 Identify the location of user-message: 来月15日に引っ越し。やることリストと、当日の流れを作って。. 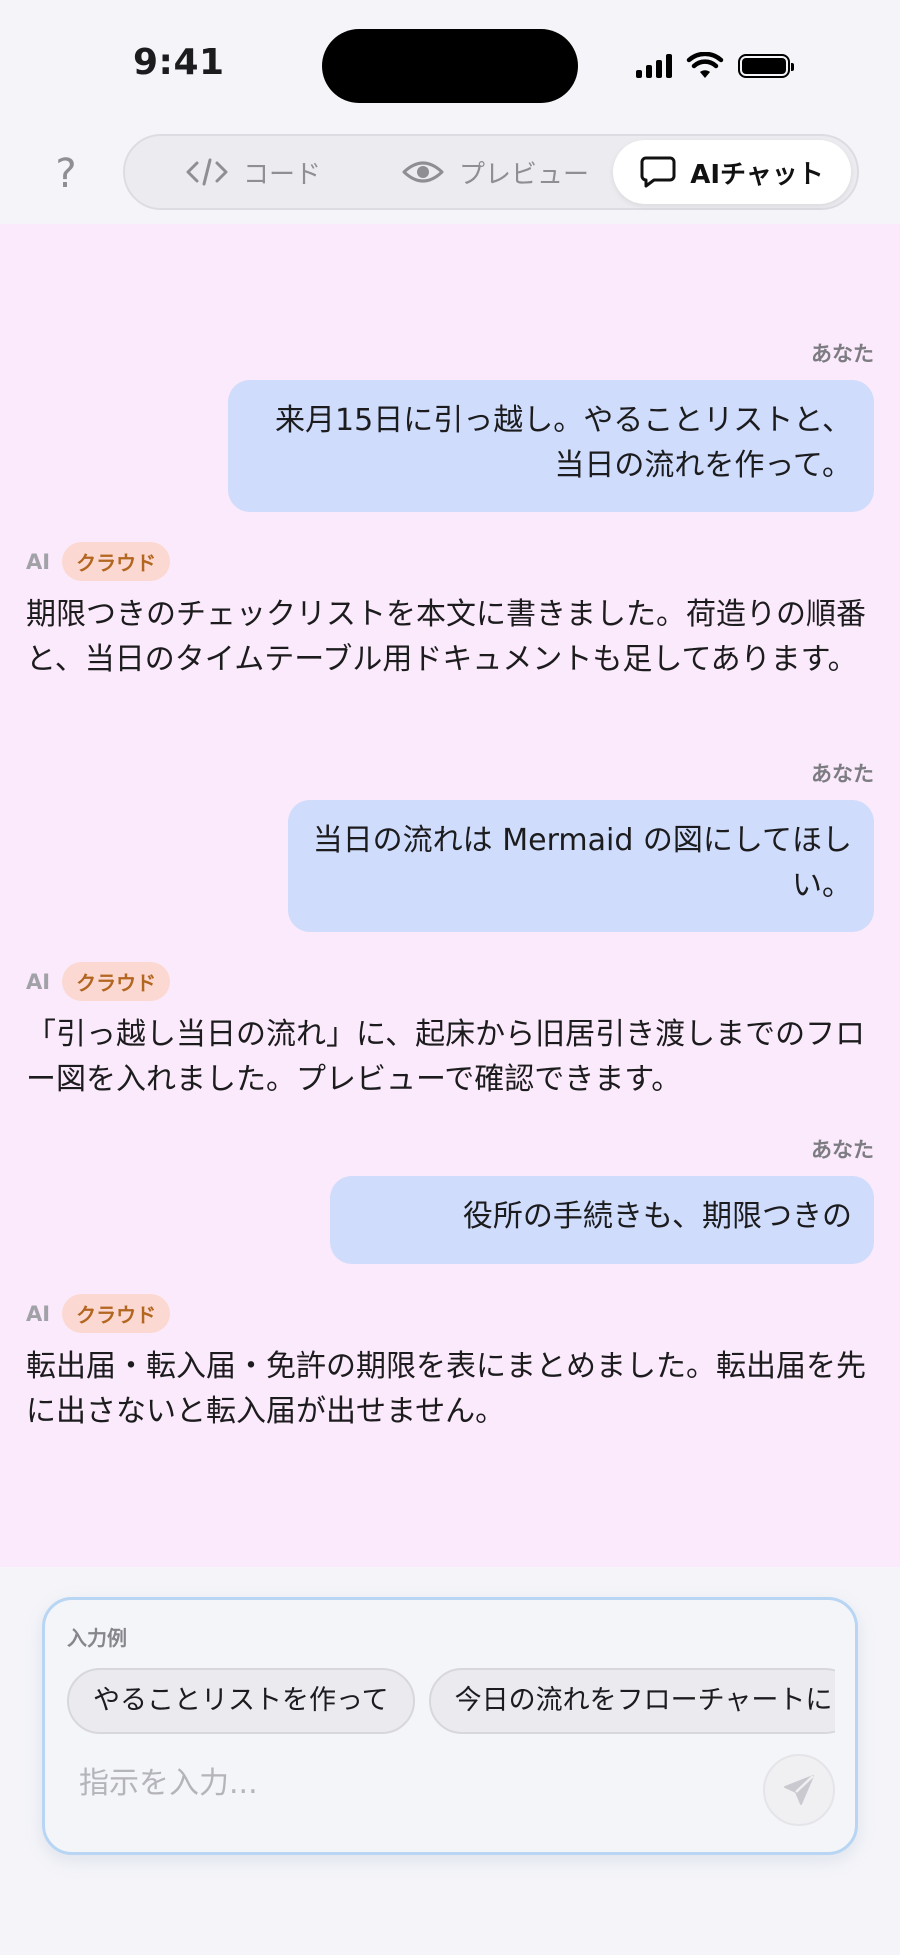
(551, 446).